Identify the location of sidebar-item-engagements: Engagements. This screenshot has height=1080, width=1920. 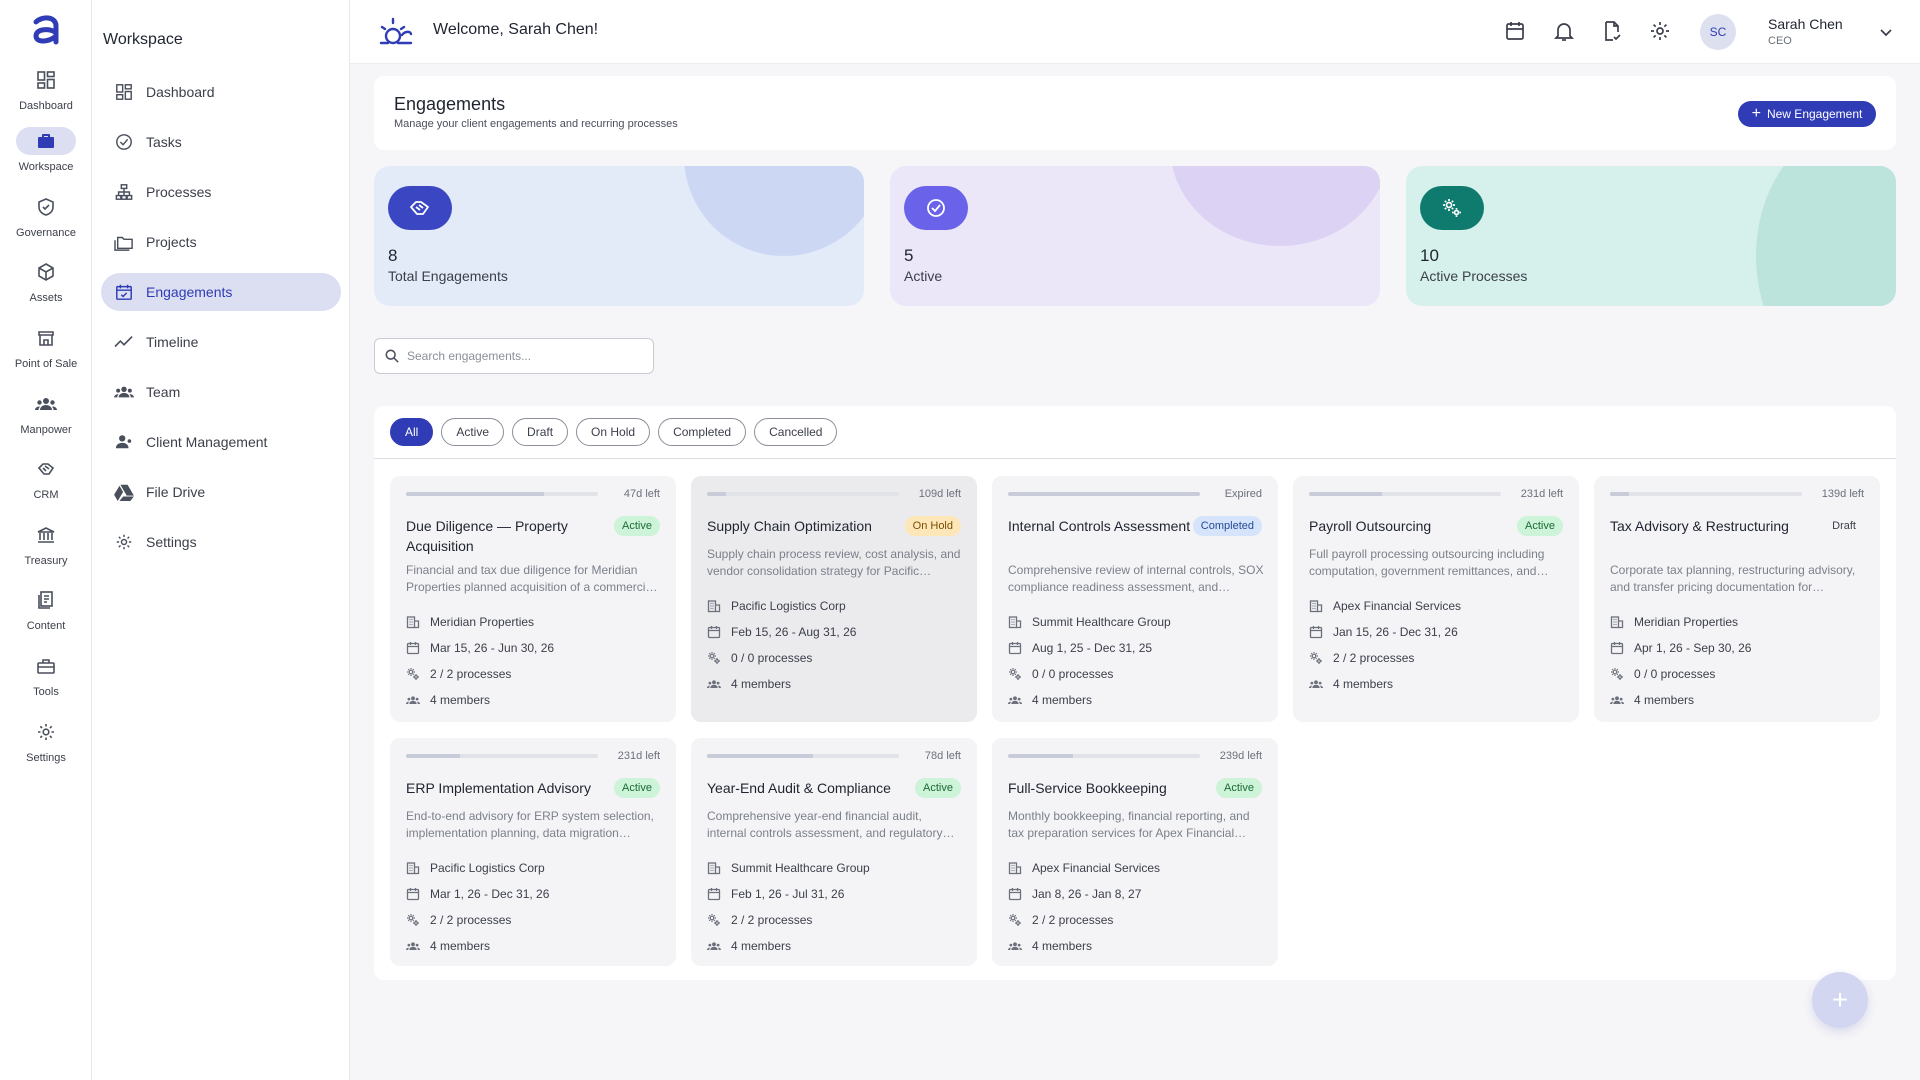
(221, 292).